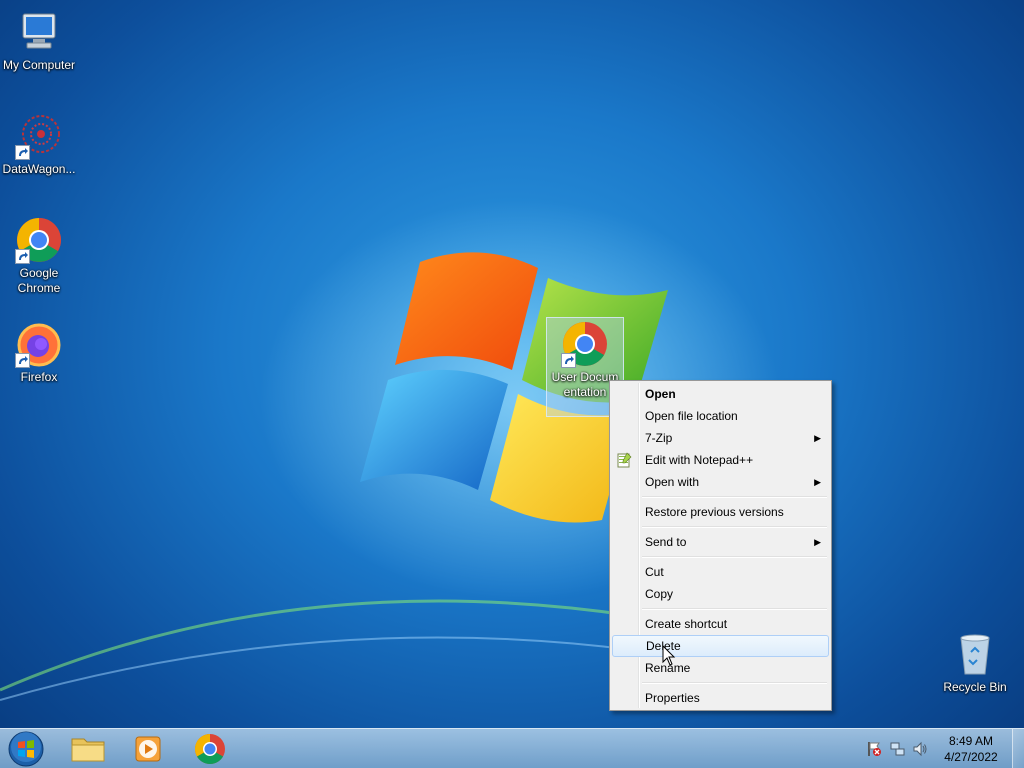 The height and width of the screenshot is (768, 1024). I want to click on desktop-icon-label: Firefox, so click(39, 377).